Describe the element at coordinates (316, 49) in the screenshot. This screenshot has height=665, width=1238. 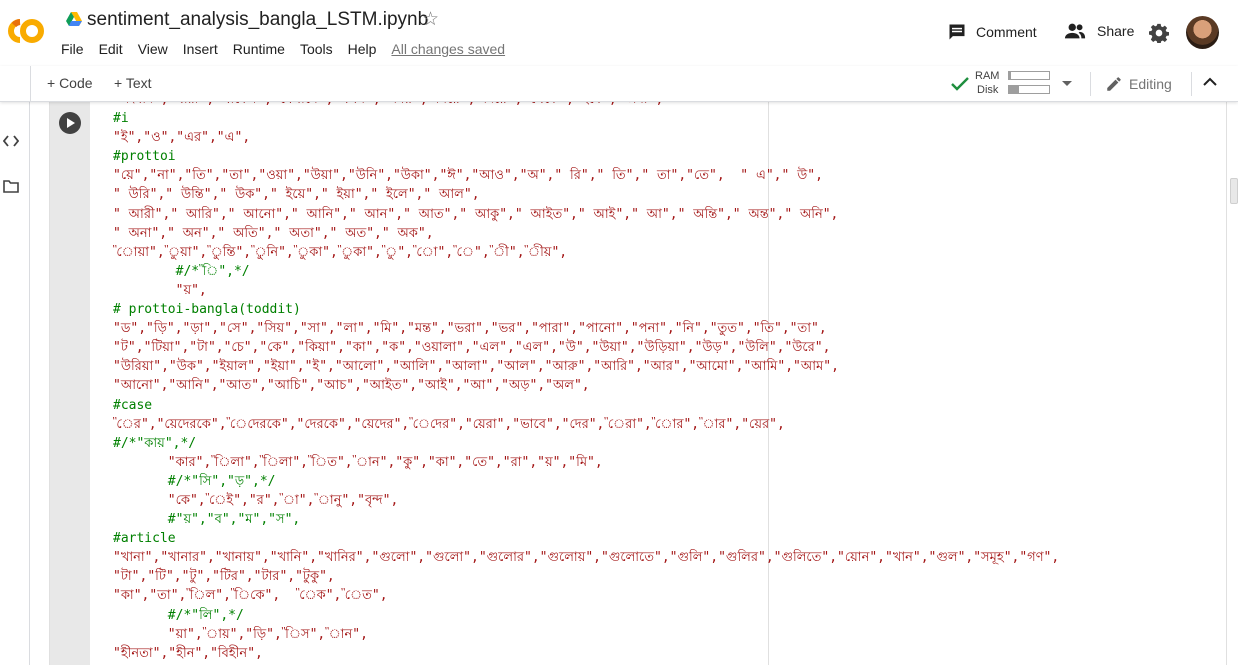
I see `menu-tools: Tools` at that location.